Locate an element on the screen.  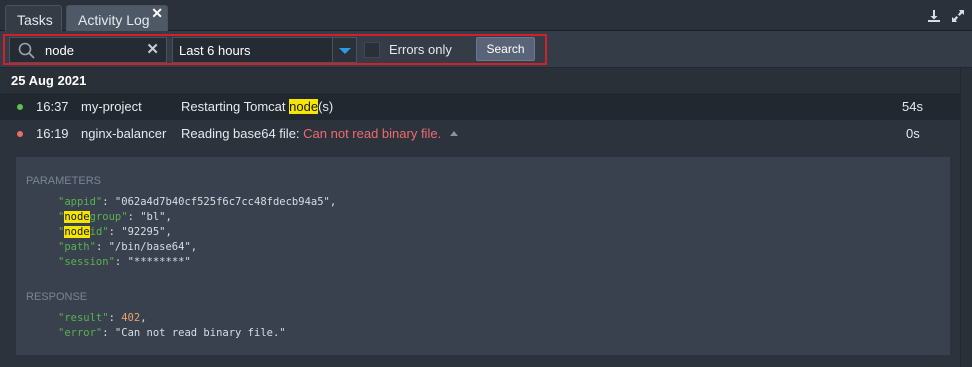
tab-bar: Tasks Activity Log ✕ is located at coordinates (486, 15).